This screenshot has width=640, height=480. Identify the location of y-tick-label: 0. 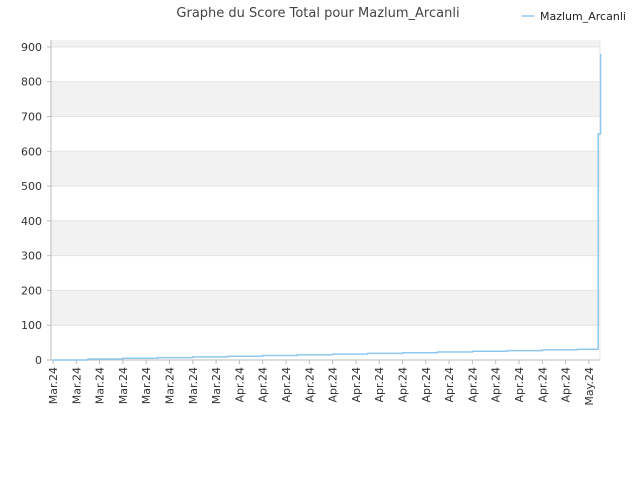
(38, 360).